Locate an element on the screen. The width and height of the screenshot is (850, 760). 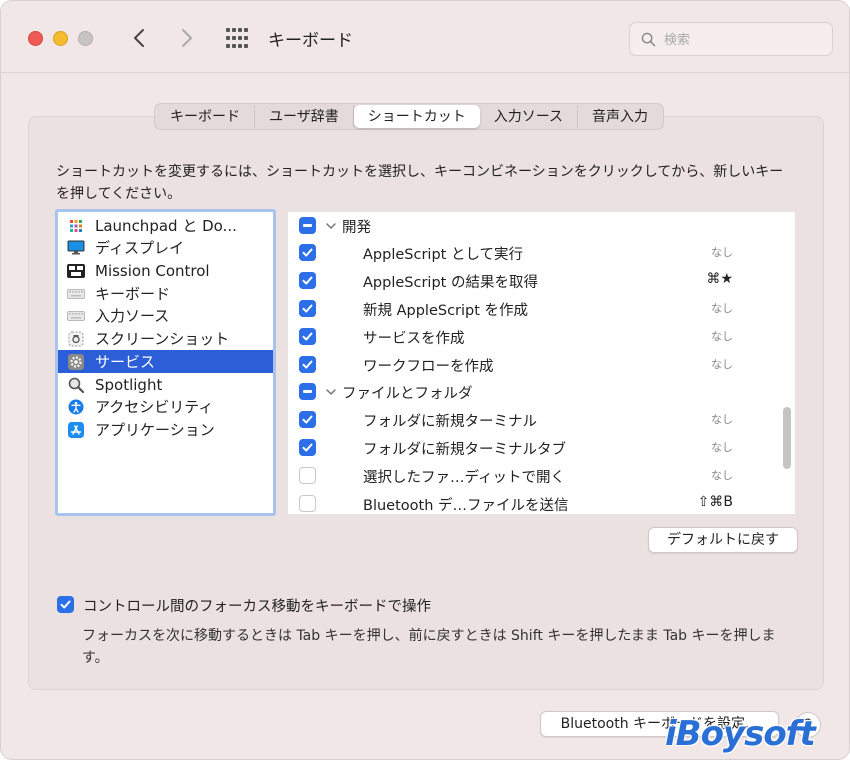
category-screenshot: スクリーンショット is located at coordinates (165, 338).